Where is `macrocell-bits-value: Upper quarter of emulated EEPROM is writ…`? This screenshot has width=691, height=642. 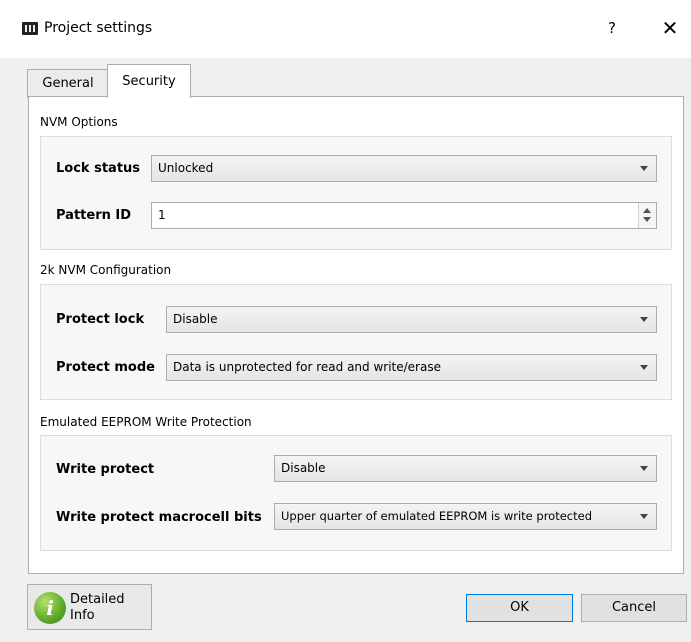
macrocell-bits-value: Upper quarter of emulated EEPROM is writ… is located at coordinates (436, 516).